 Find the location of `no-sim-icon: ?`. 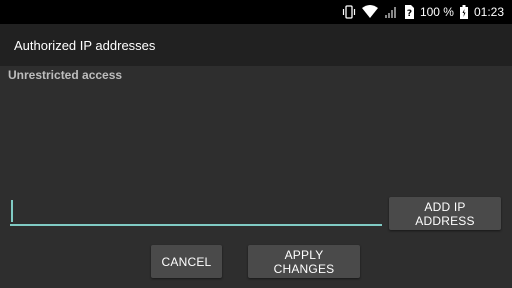

no-sim-icon: ? is located at coordinates (409, 12).